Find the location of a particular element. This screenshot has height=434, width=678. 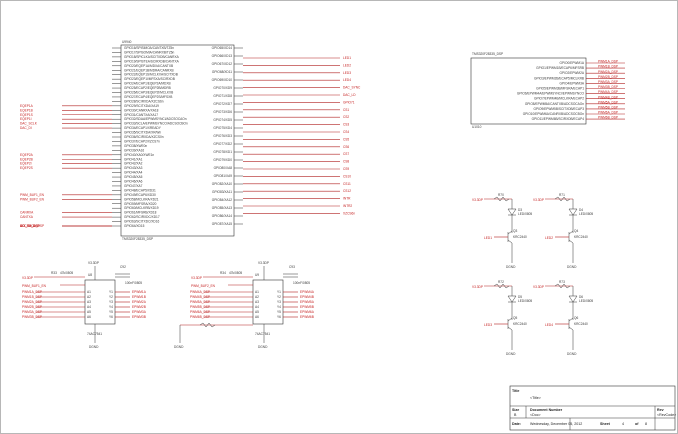

dsp-u1-pin-label: GPIO28/SCIRXDA/XZCS6n is located at coordinates (144, 101).